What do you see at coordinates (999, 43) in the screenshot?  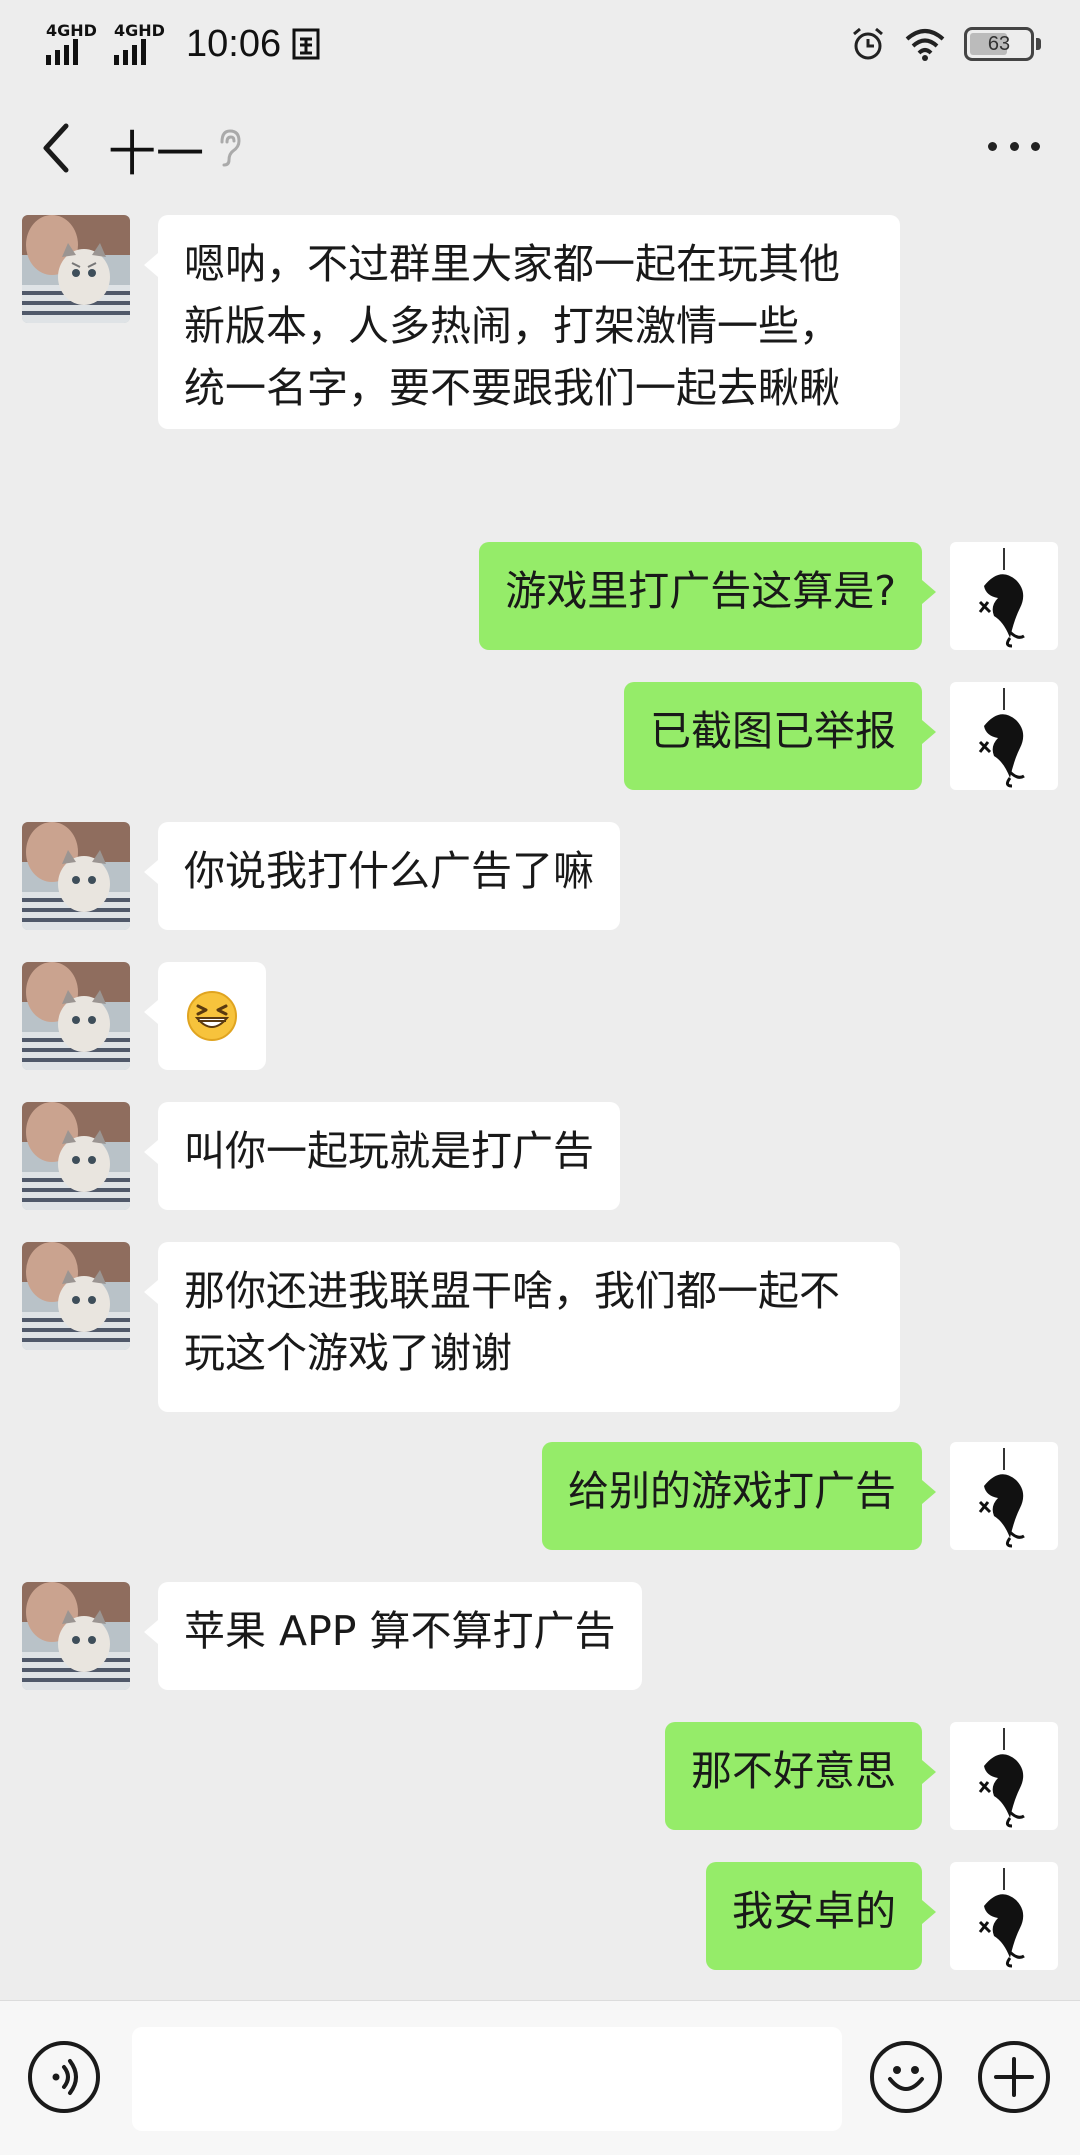 I see `battery-level: 63` at bounding box center [999, 43].